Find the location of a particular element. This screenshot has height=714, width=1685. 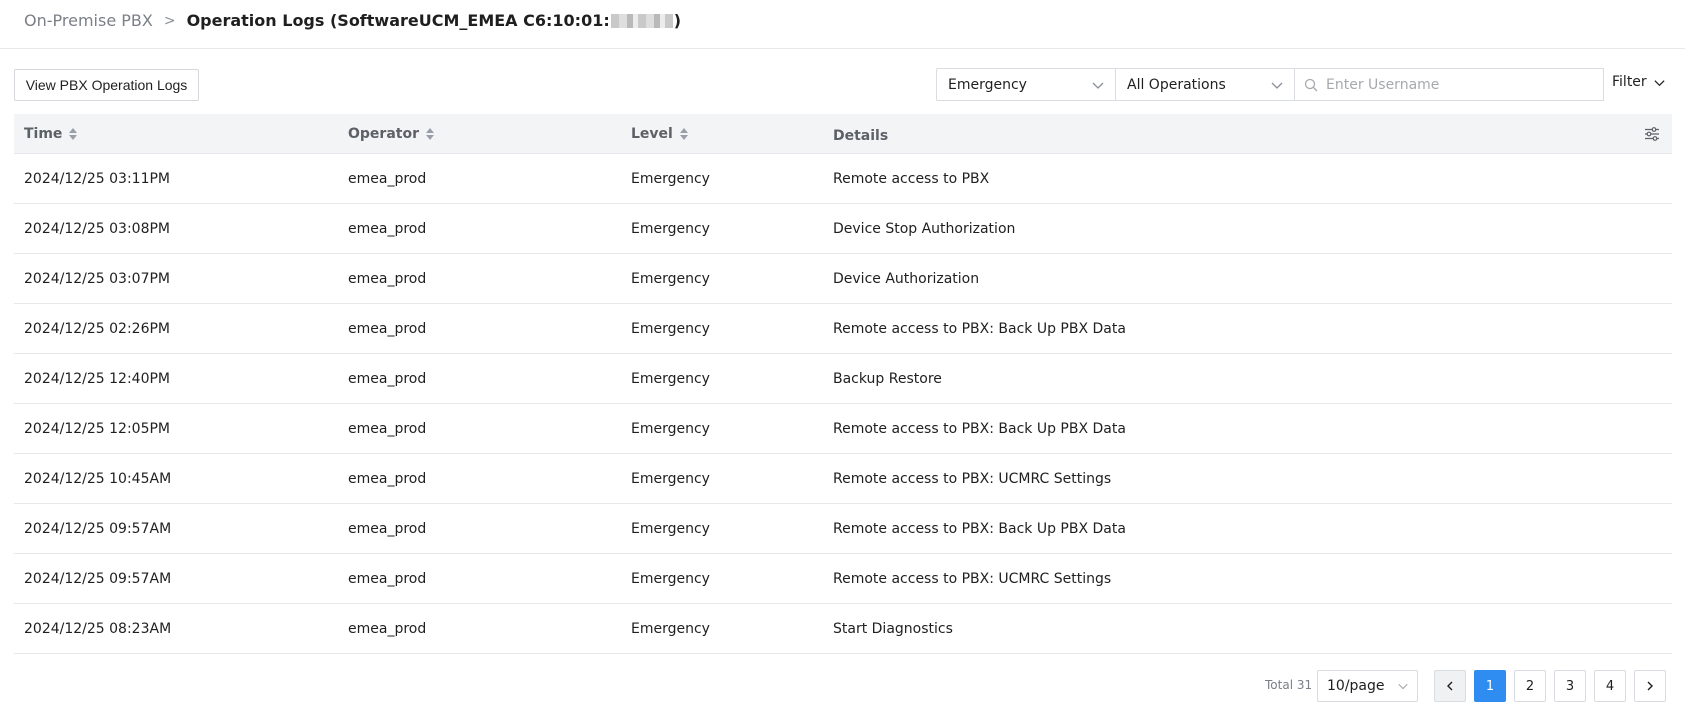

cell-time: 2024/12/25 08:23AM is located at coordinates (98, 629).